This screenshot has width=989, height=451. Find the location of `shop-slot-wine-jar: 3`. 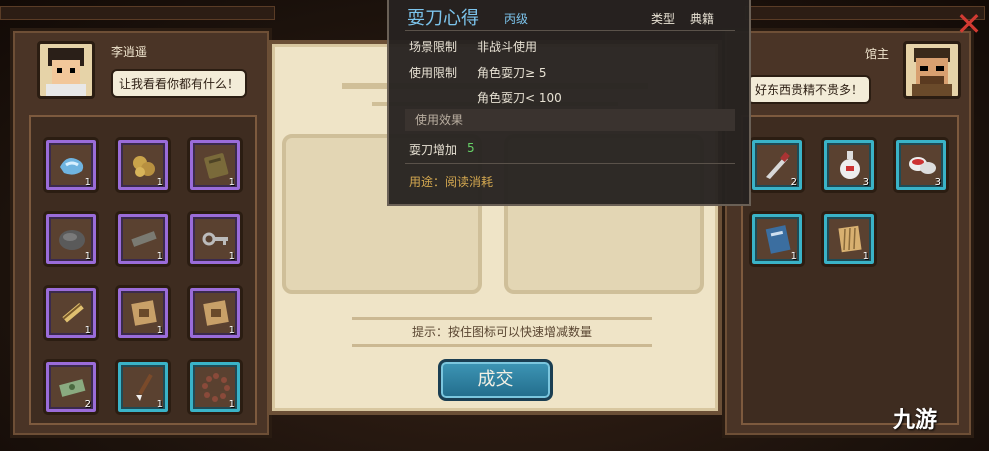

shop-slot-wine-jar: 3 is located at coordinates (849, 165).